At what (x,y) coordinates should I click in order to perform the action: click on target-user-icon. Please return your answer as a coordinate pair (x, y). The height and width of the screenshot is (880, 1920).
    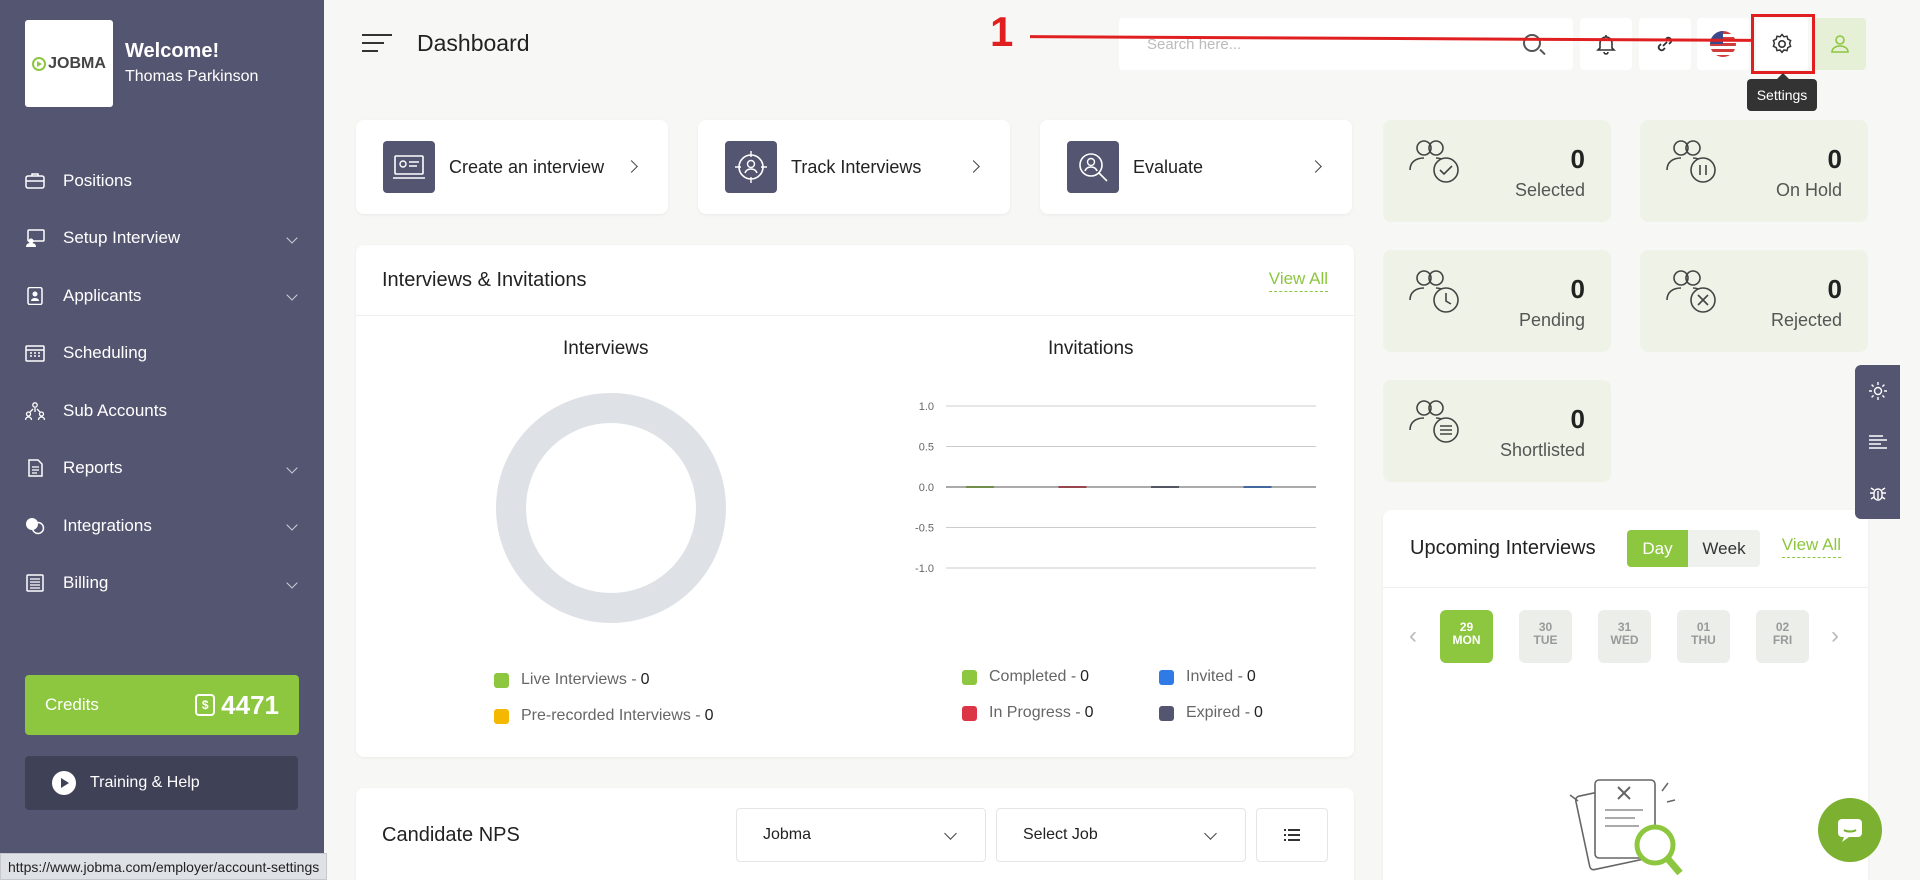
    Looking at the image, I should click on (751, 167).